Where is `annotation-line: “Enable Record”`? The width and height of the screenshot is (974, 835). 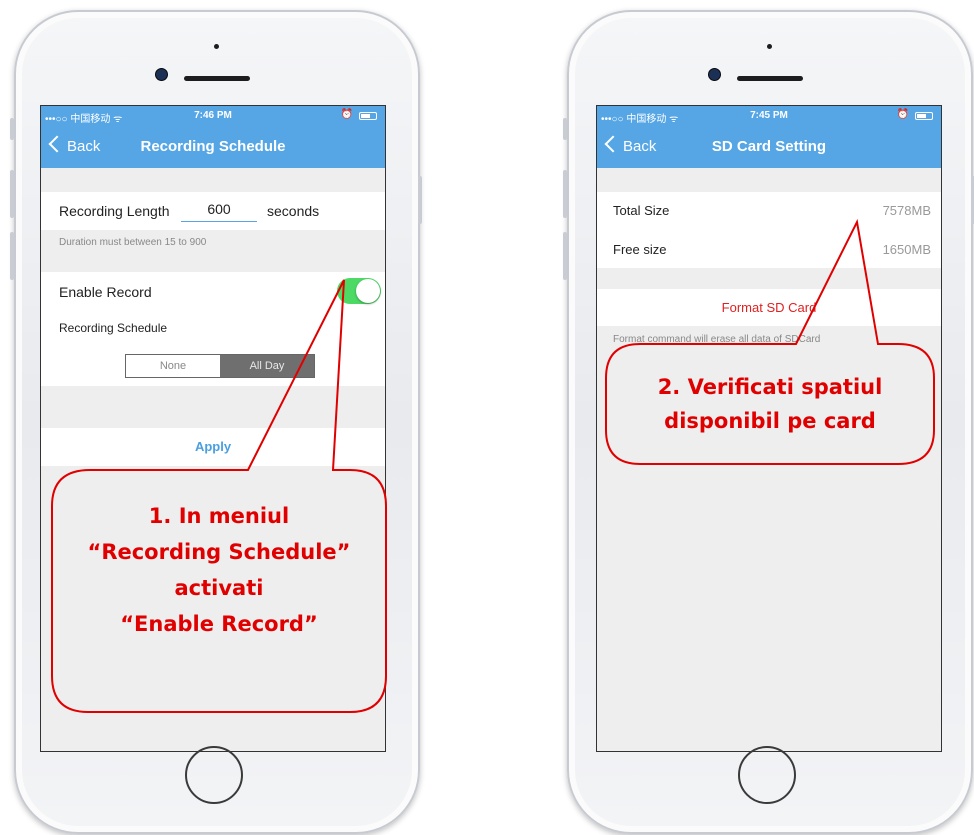
annotation-line: “Enable Record” is located at coordinates (219, 624).